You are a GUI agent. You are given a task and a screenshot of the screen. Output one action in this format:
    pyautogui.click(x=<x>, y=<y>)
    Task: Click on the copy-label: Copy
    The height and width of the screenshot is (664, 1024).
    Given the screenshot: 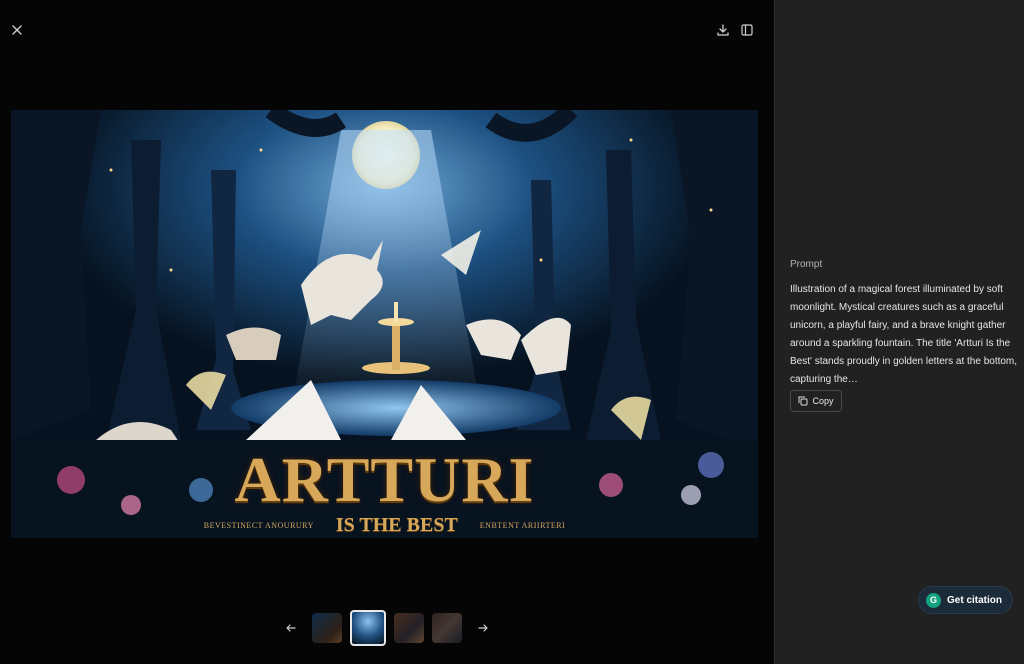 What is the action you would take?
    pyautogui.click(x=823, y=401)
    